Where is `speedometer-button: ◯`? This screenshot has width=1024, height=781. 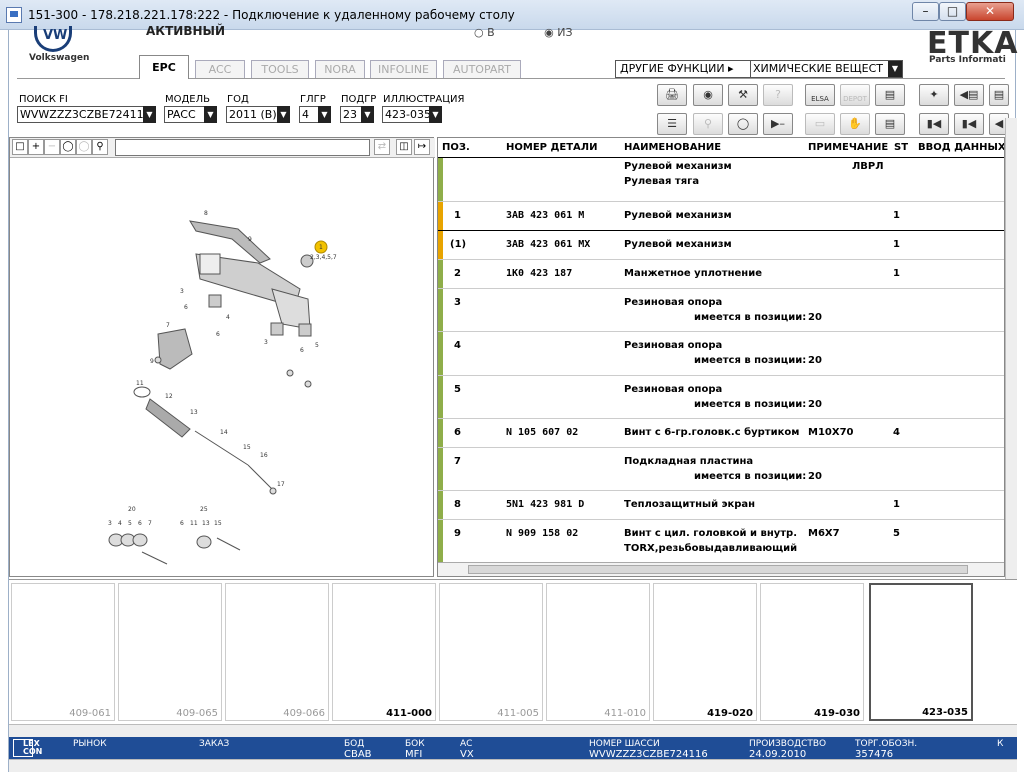 speedometer-button: ◯ is located at coordinates (743, 124).